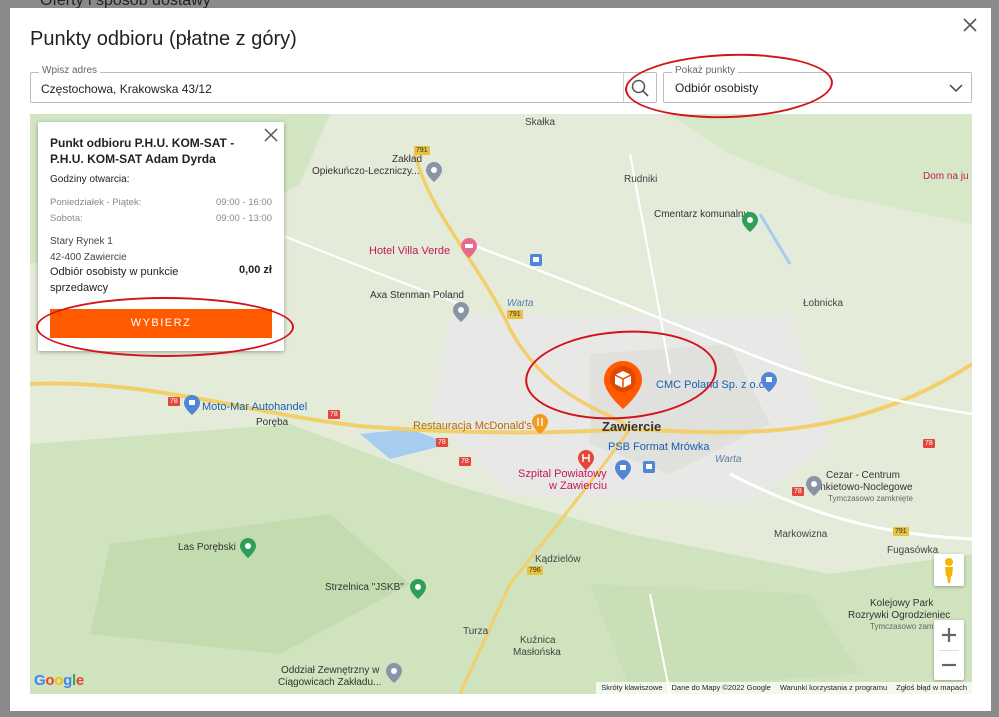 Image resolution: width=999 pixels, height=717 pixels. I want to click on delivery-type: Odbiór osobisty w punkcie sprzedawcy, so click(114, 280).